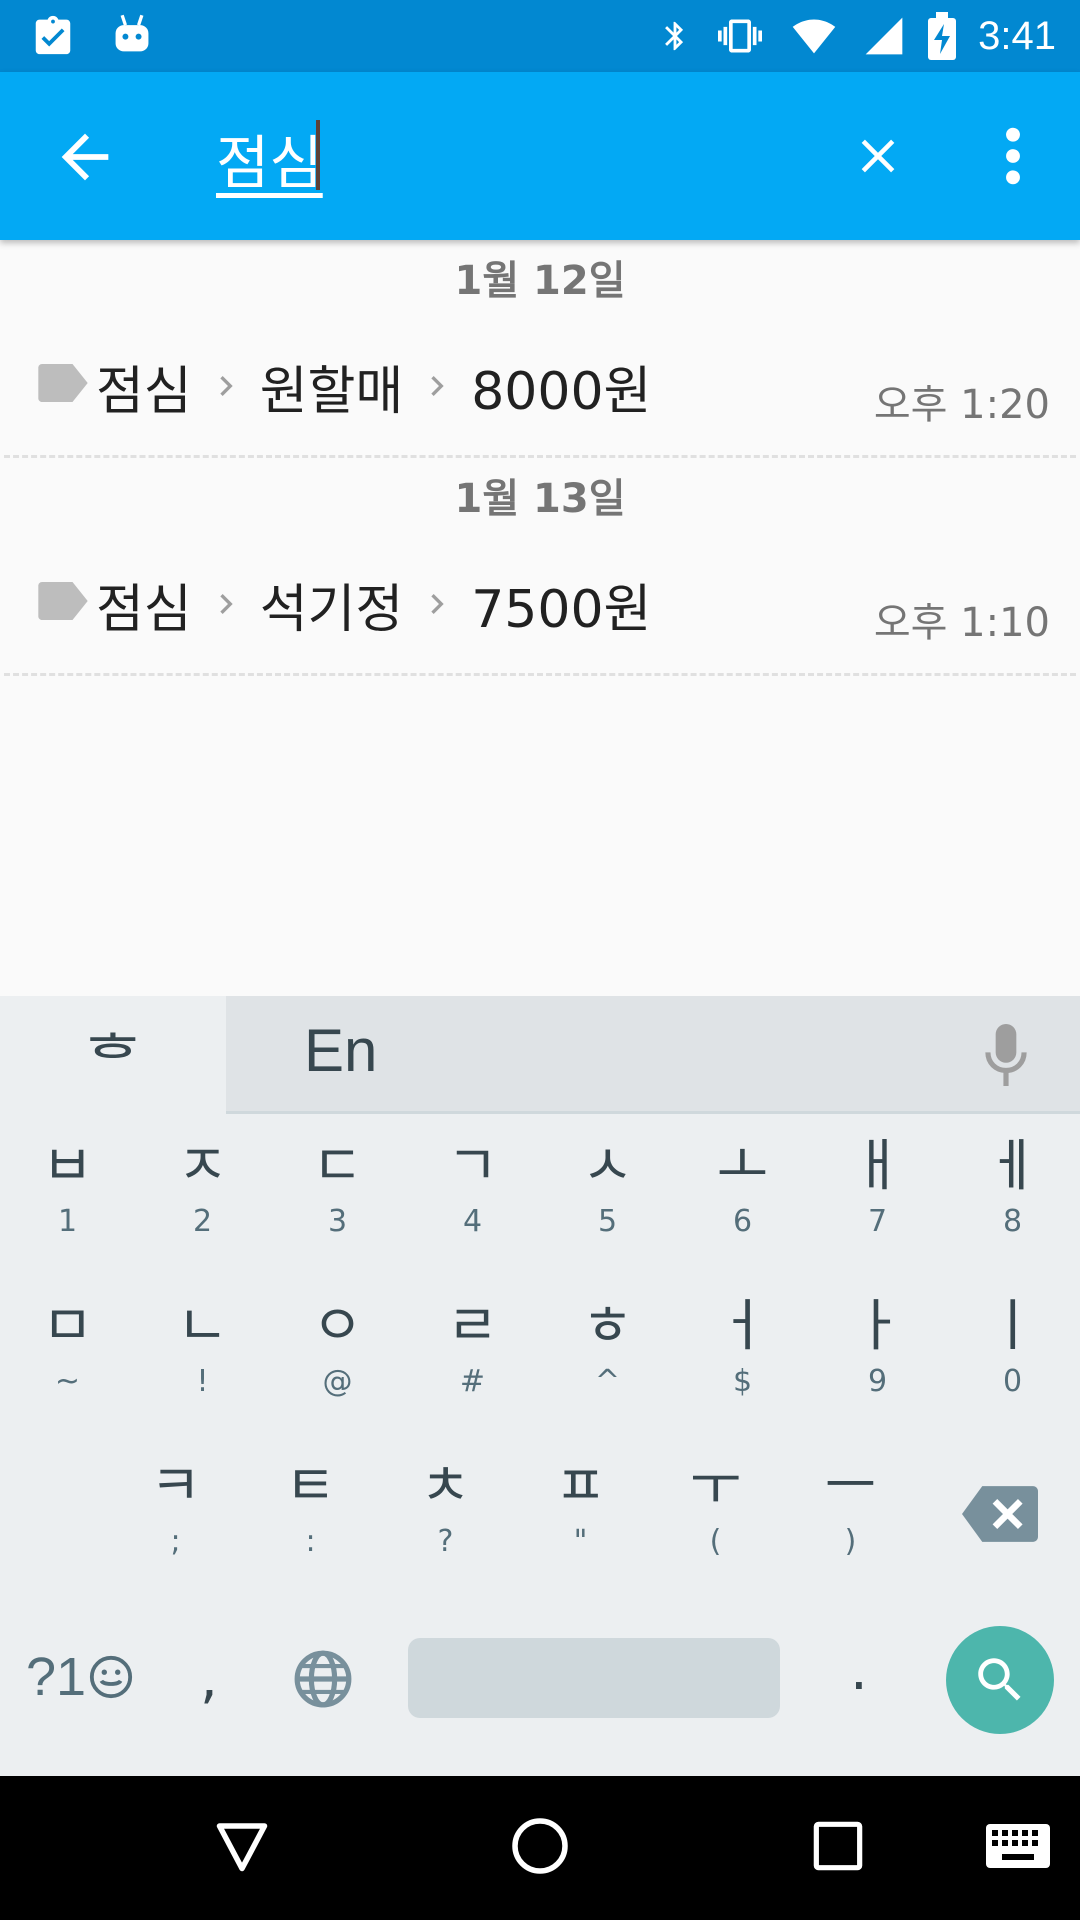  I want to click on search-icon, so click(999, 1679).